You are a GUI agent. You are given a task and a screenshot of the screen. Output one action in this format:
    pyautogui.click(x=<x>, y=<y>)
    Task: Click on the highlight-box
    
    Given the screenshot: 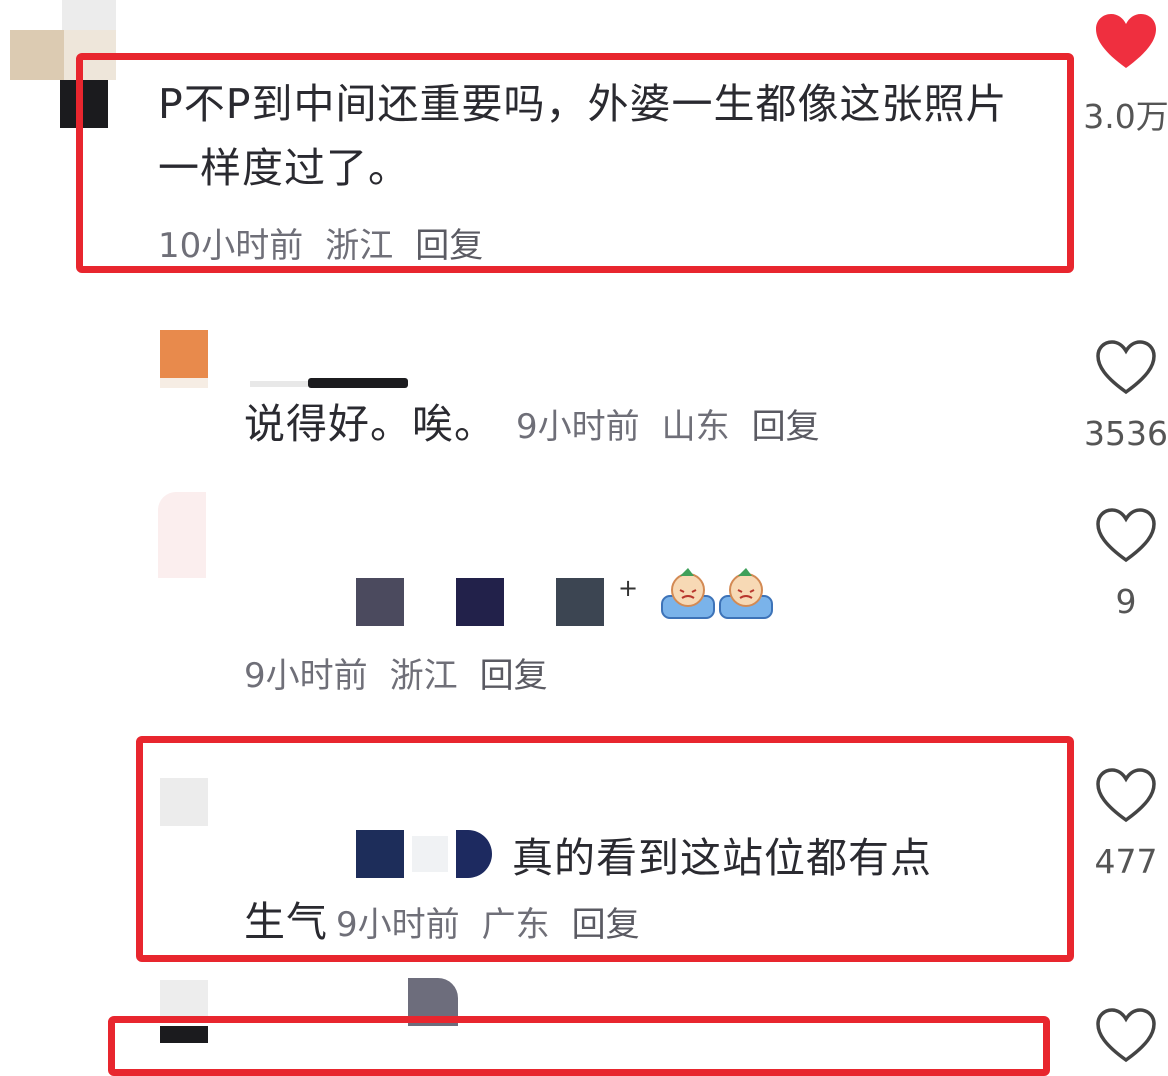 What is the action you would take?
    pyautogui.click(x=579, y=1046)
    